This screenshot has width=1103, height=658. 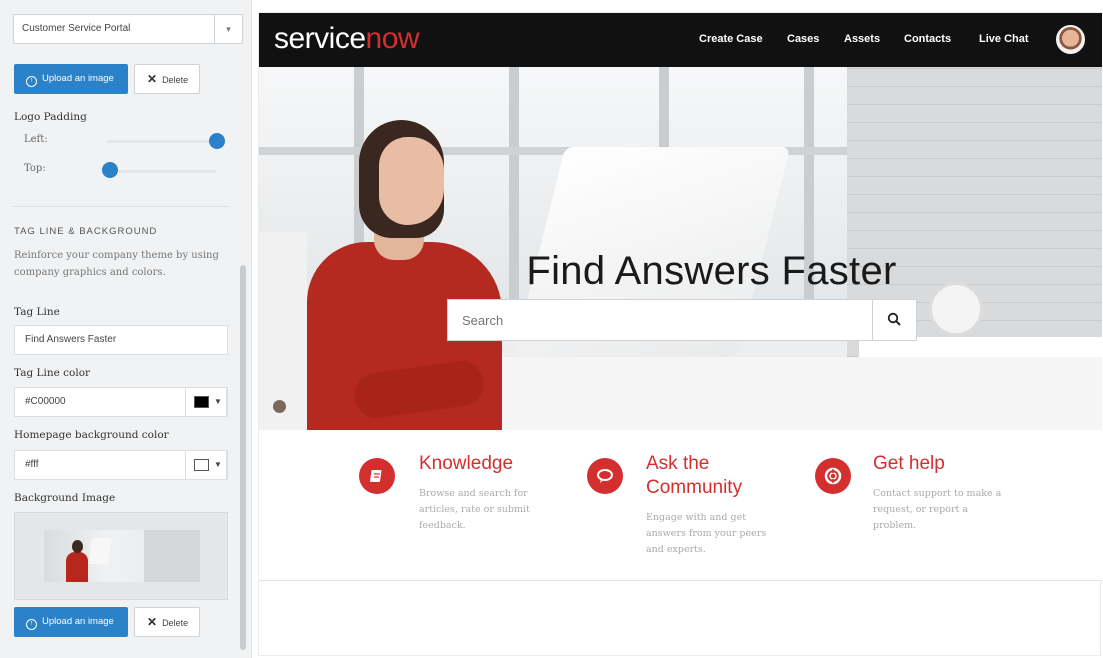 I want to click on bg-delete-label: Delete, so click(x=175, y=623).